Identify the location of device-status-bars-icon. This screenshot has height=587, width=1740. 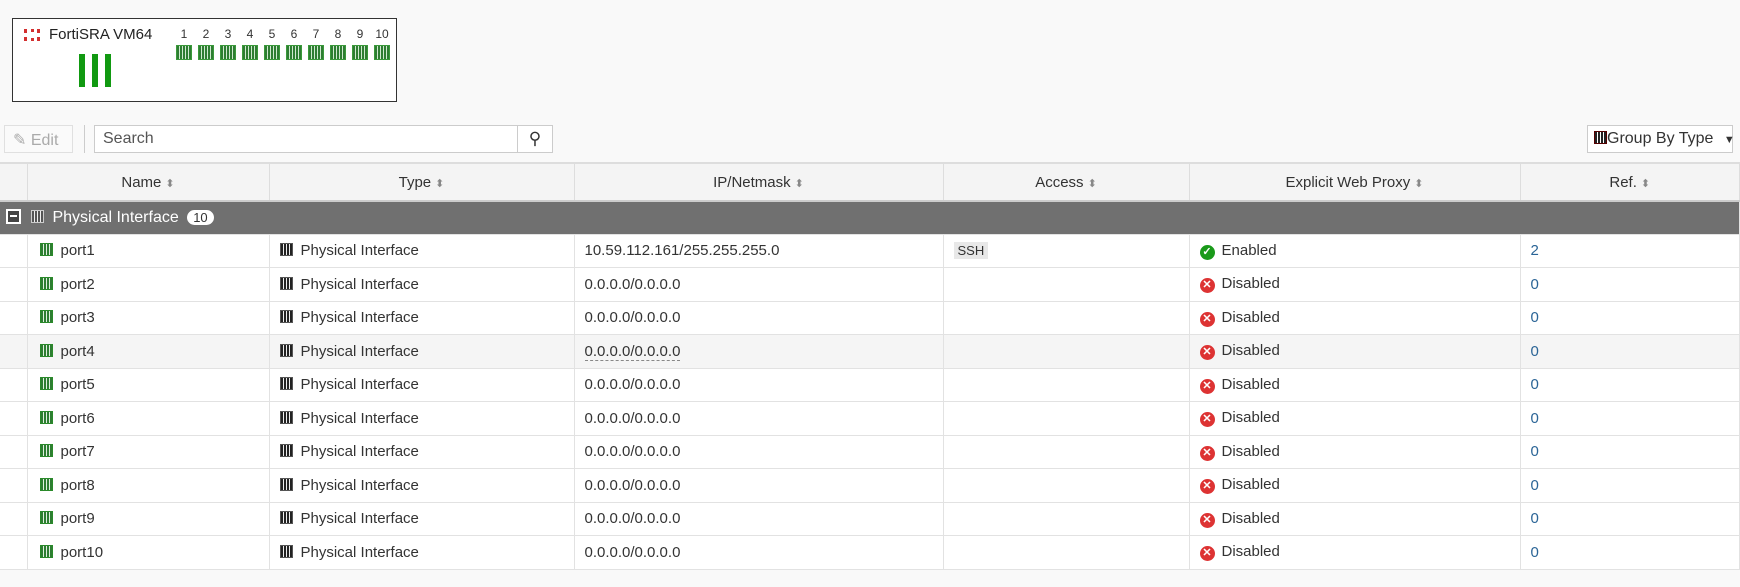
(95, 70).